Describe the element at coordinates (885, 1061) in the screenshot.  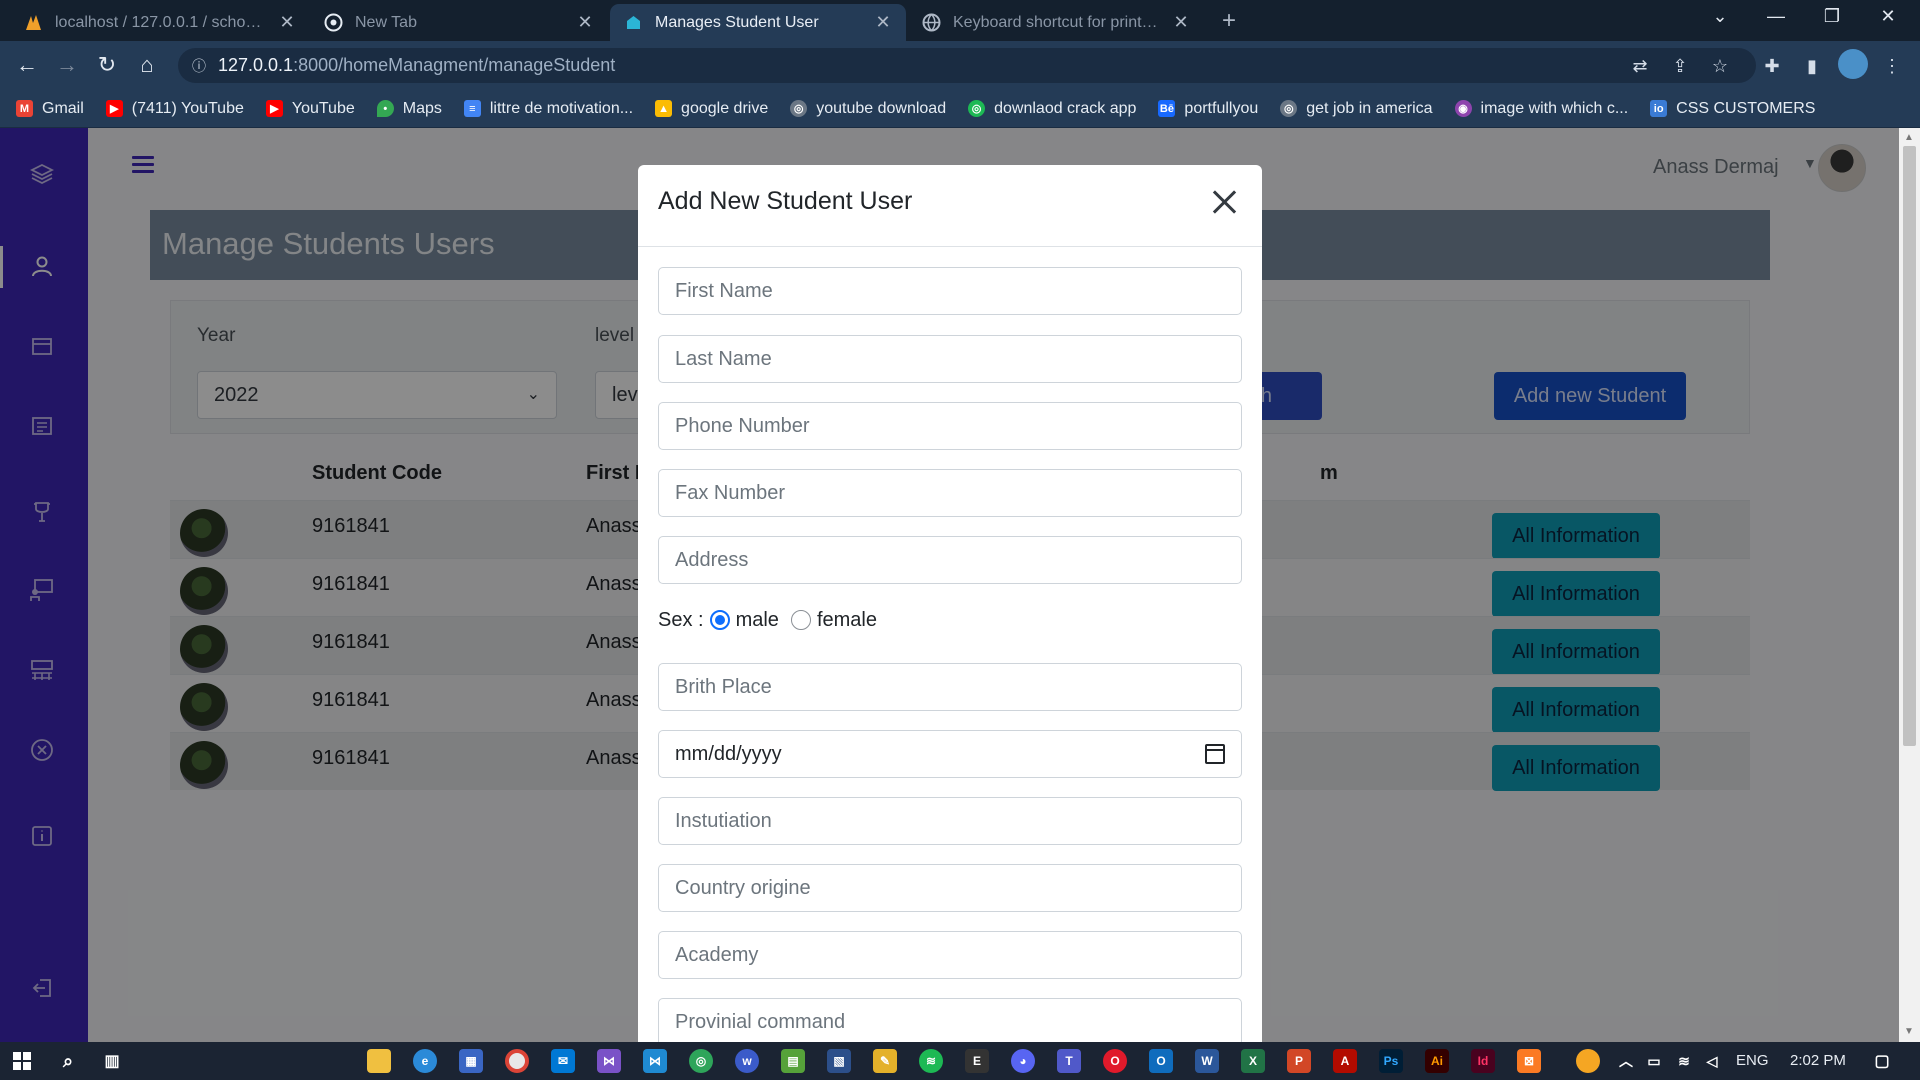
I see `app-icon: ✎` at that location.